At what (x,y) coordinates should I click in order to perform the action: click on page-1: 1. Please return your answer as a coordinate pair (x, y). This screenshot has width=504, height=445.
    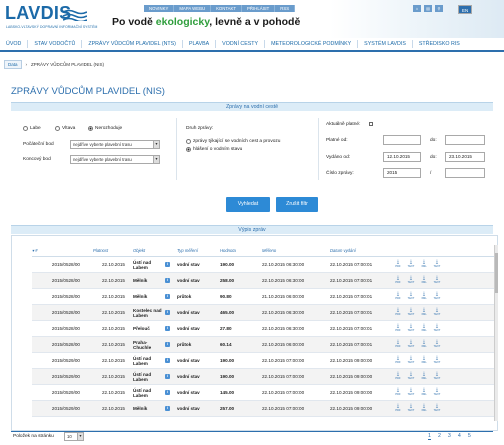
    Looking at the image, I should click on (429, 436).